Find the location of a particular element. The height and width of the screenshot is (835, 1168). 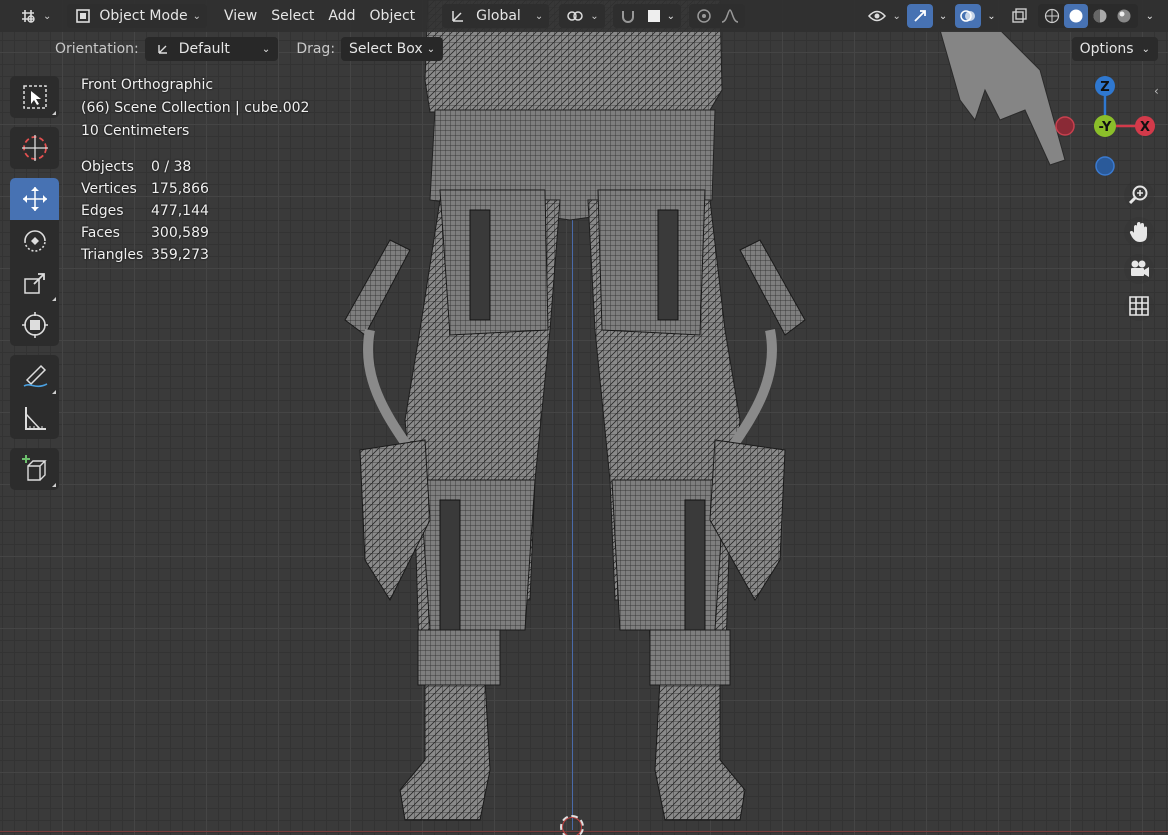

orientation-axes-icon is located at coordinates (458, 16).